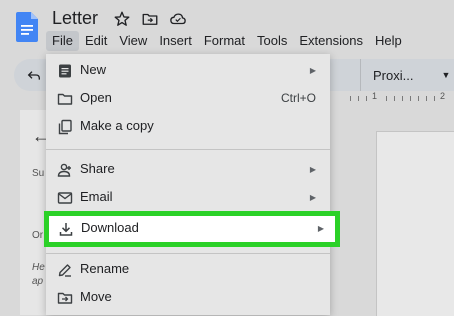 The height and width of the screenshot is (316, 454). Describe the element at coordinates (110, 227) in the screenshot. I see `menu-item-label: Download` at that location.